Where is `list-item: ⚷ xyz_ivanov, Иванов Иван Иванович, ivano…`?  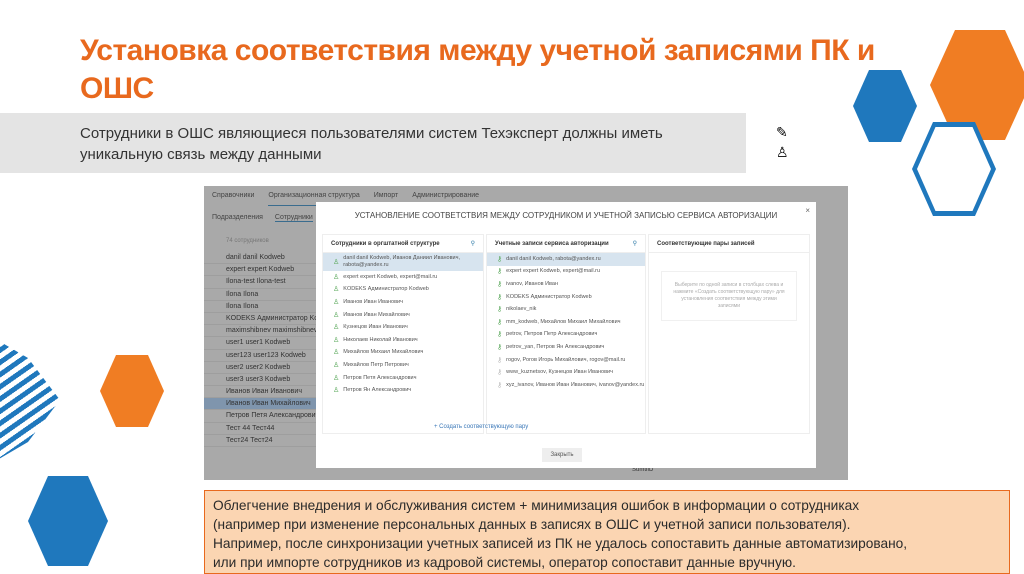
list-item: ⚷ xyz_ivanov, Иванов Иван Иванович, ivano… is located at coordinates (566, 385).